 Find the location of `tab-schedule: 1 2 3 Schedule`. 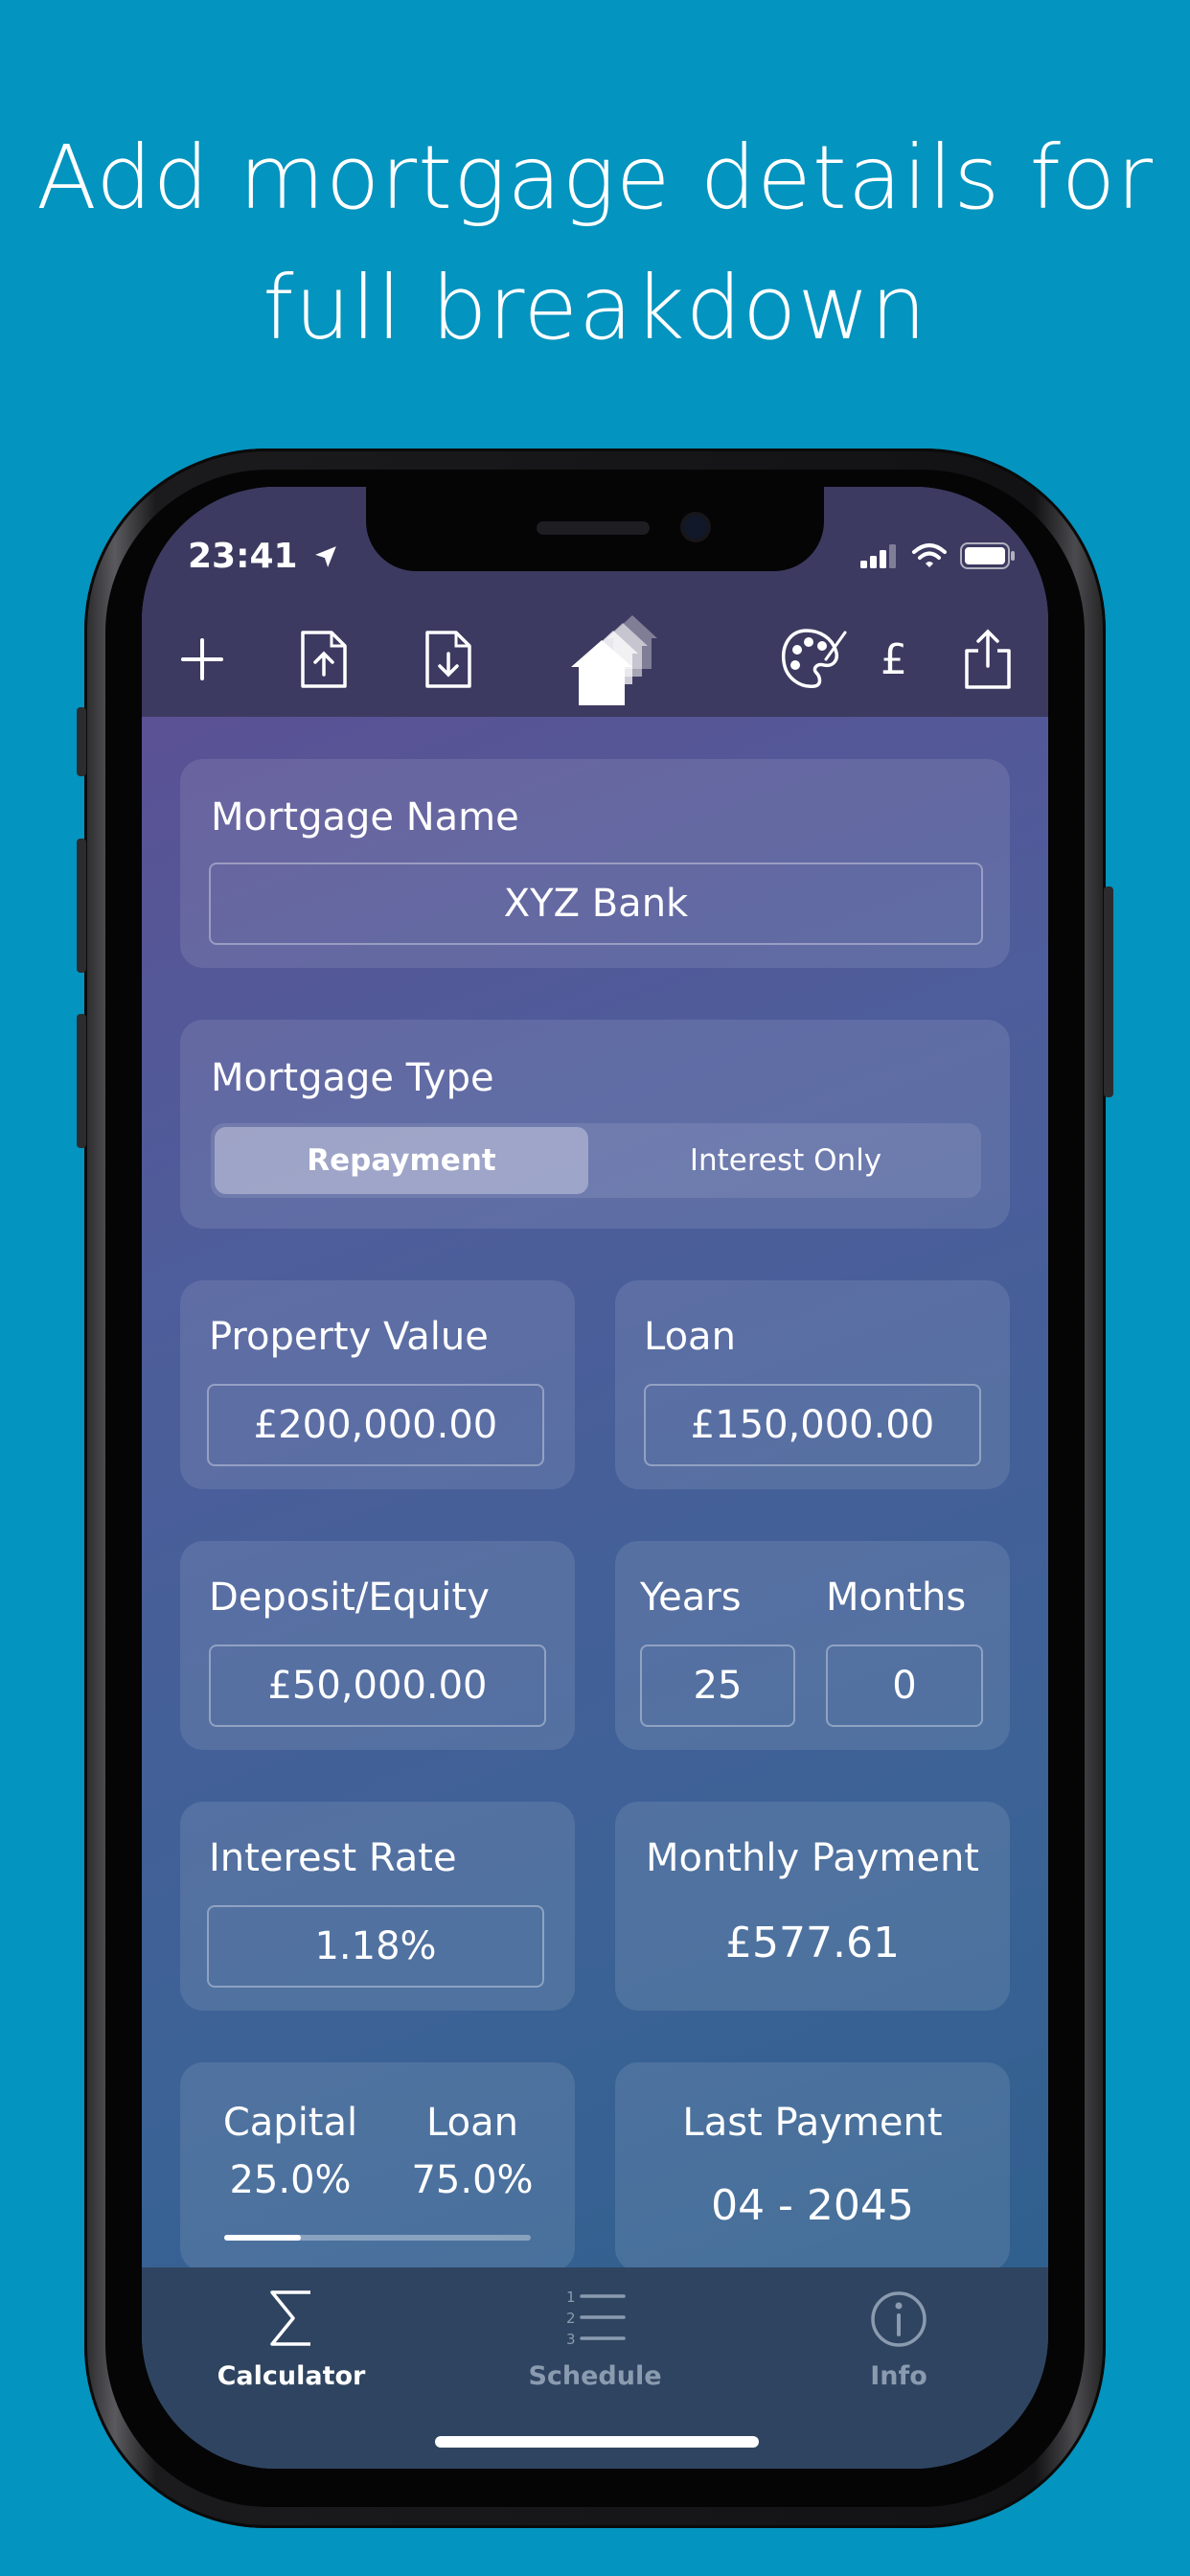

tab-schedule: 1 2 3 Schedule is located at coordinates (595, 2338).